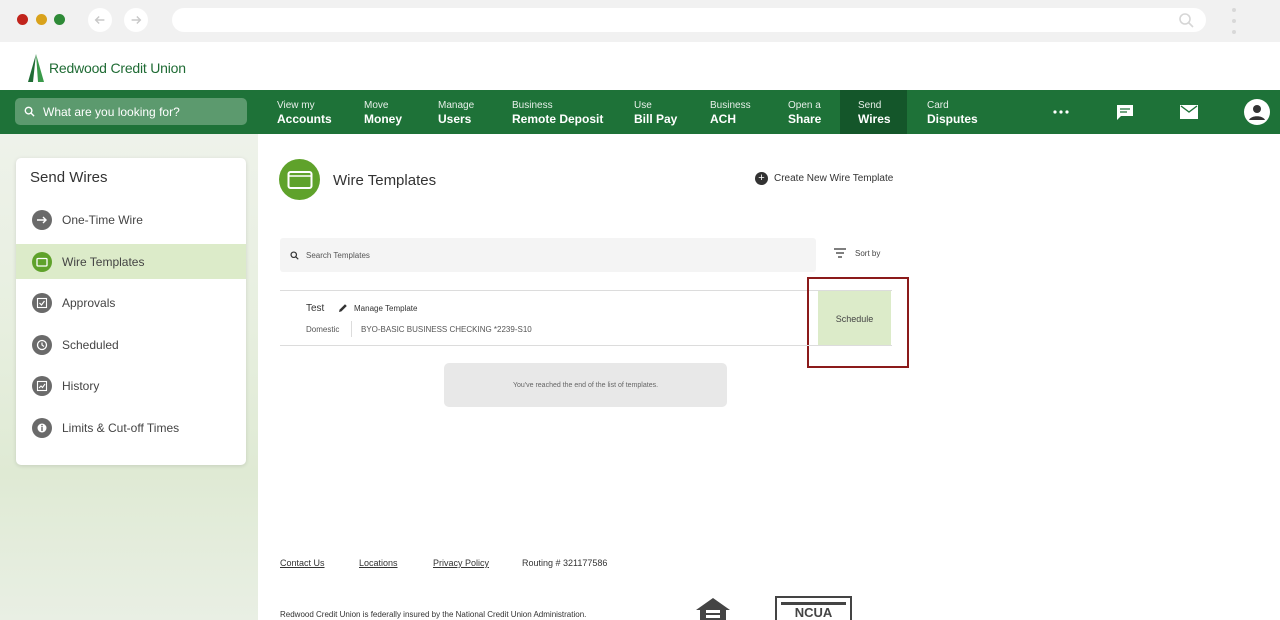 Image resolution: width=1280 pixels, height=620 pixels. What do you see at coordinates (1234, 21) in the screenshot?
I see `browser-menu-icon` at bounding box center [1234, 21].